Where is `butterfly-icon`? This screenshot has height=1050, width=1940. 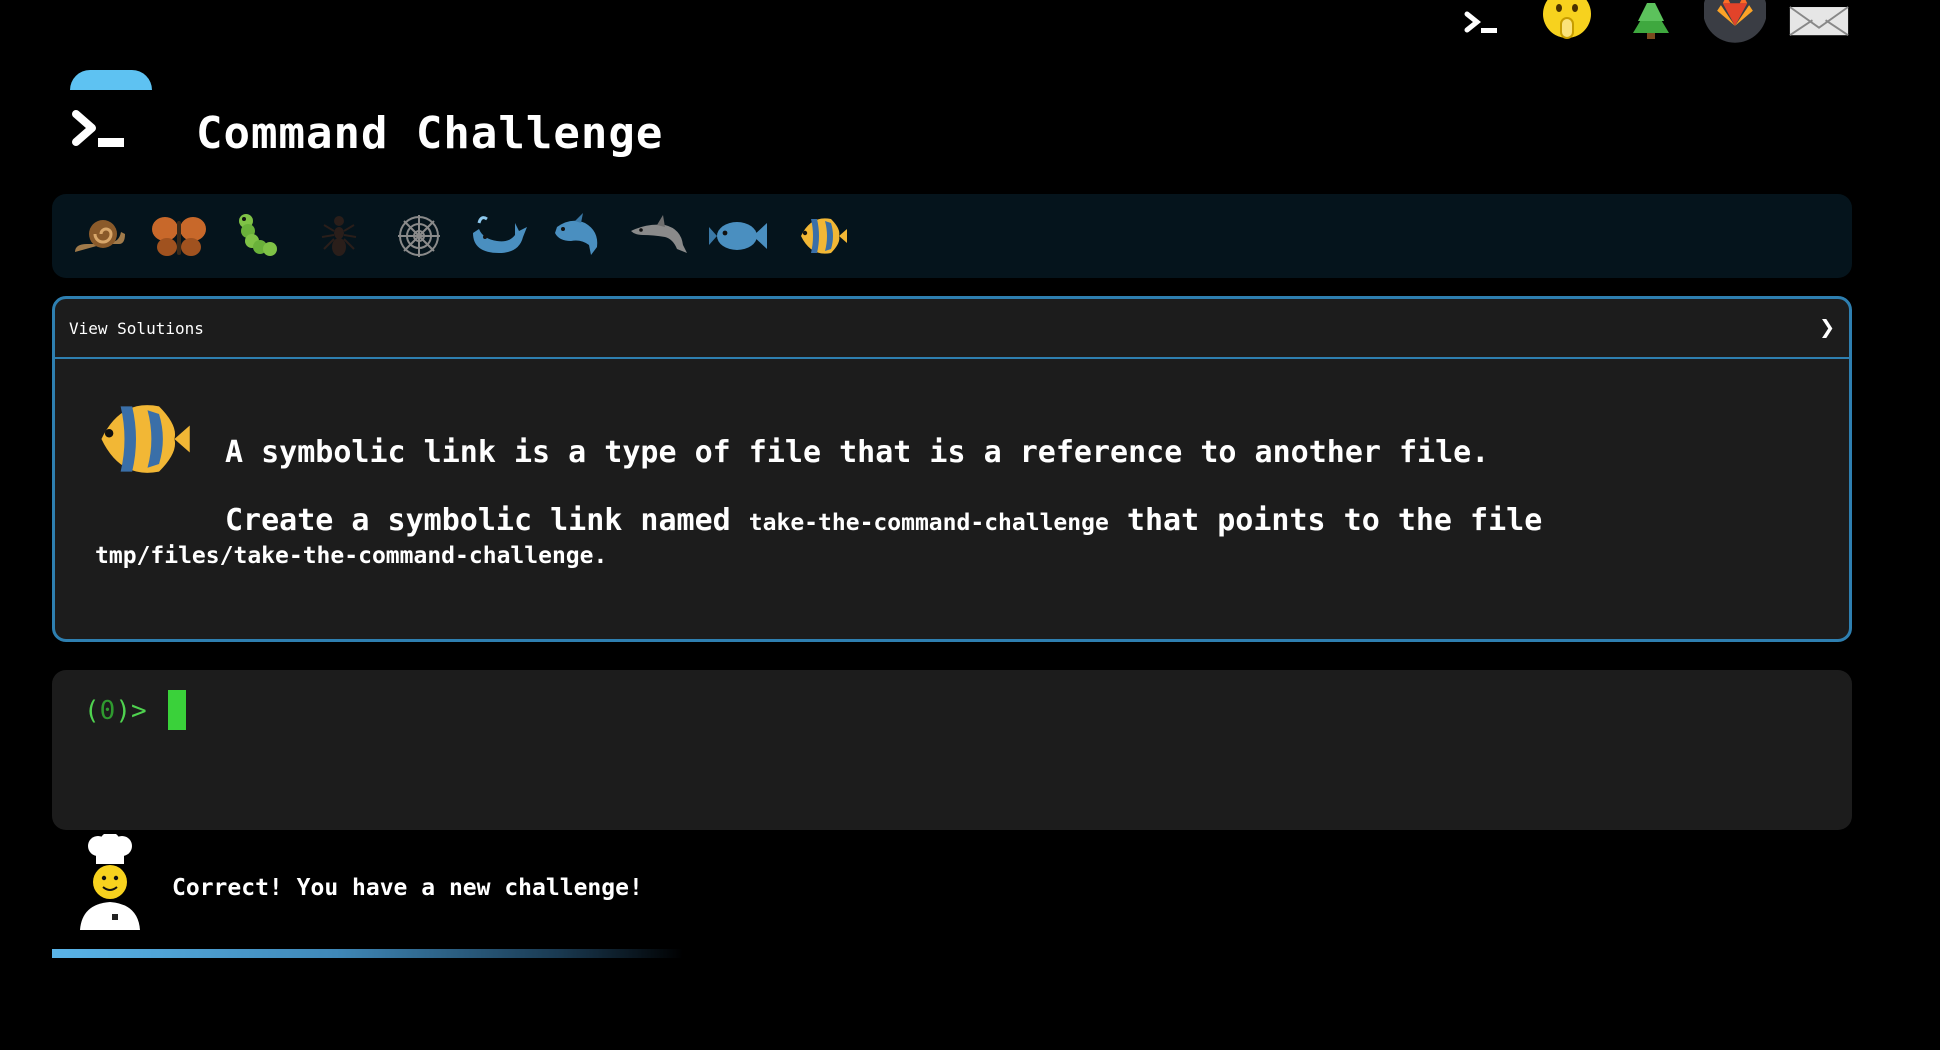
butterfly-icon is located at coordinates (179, 236).